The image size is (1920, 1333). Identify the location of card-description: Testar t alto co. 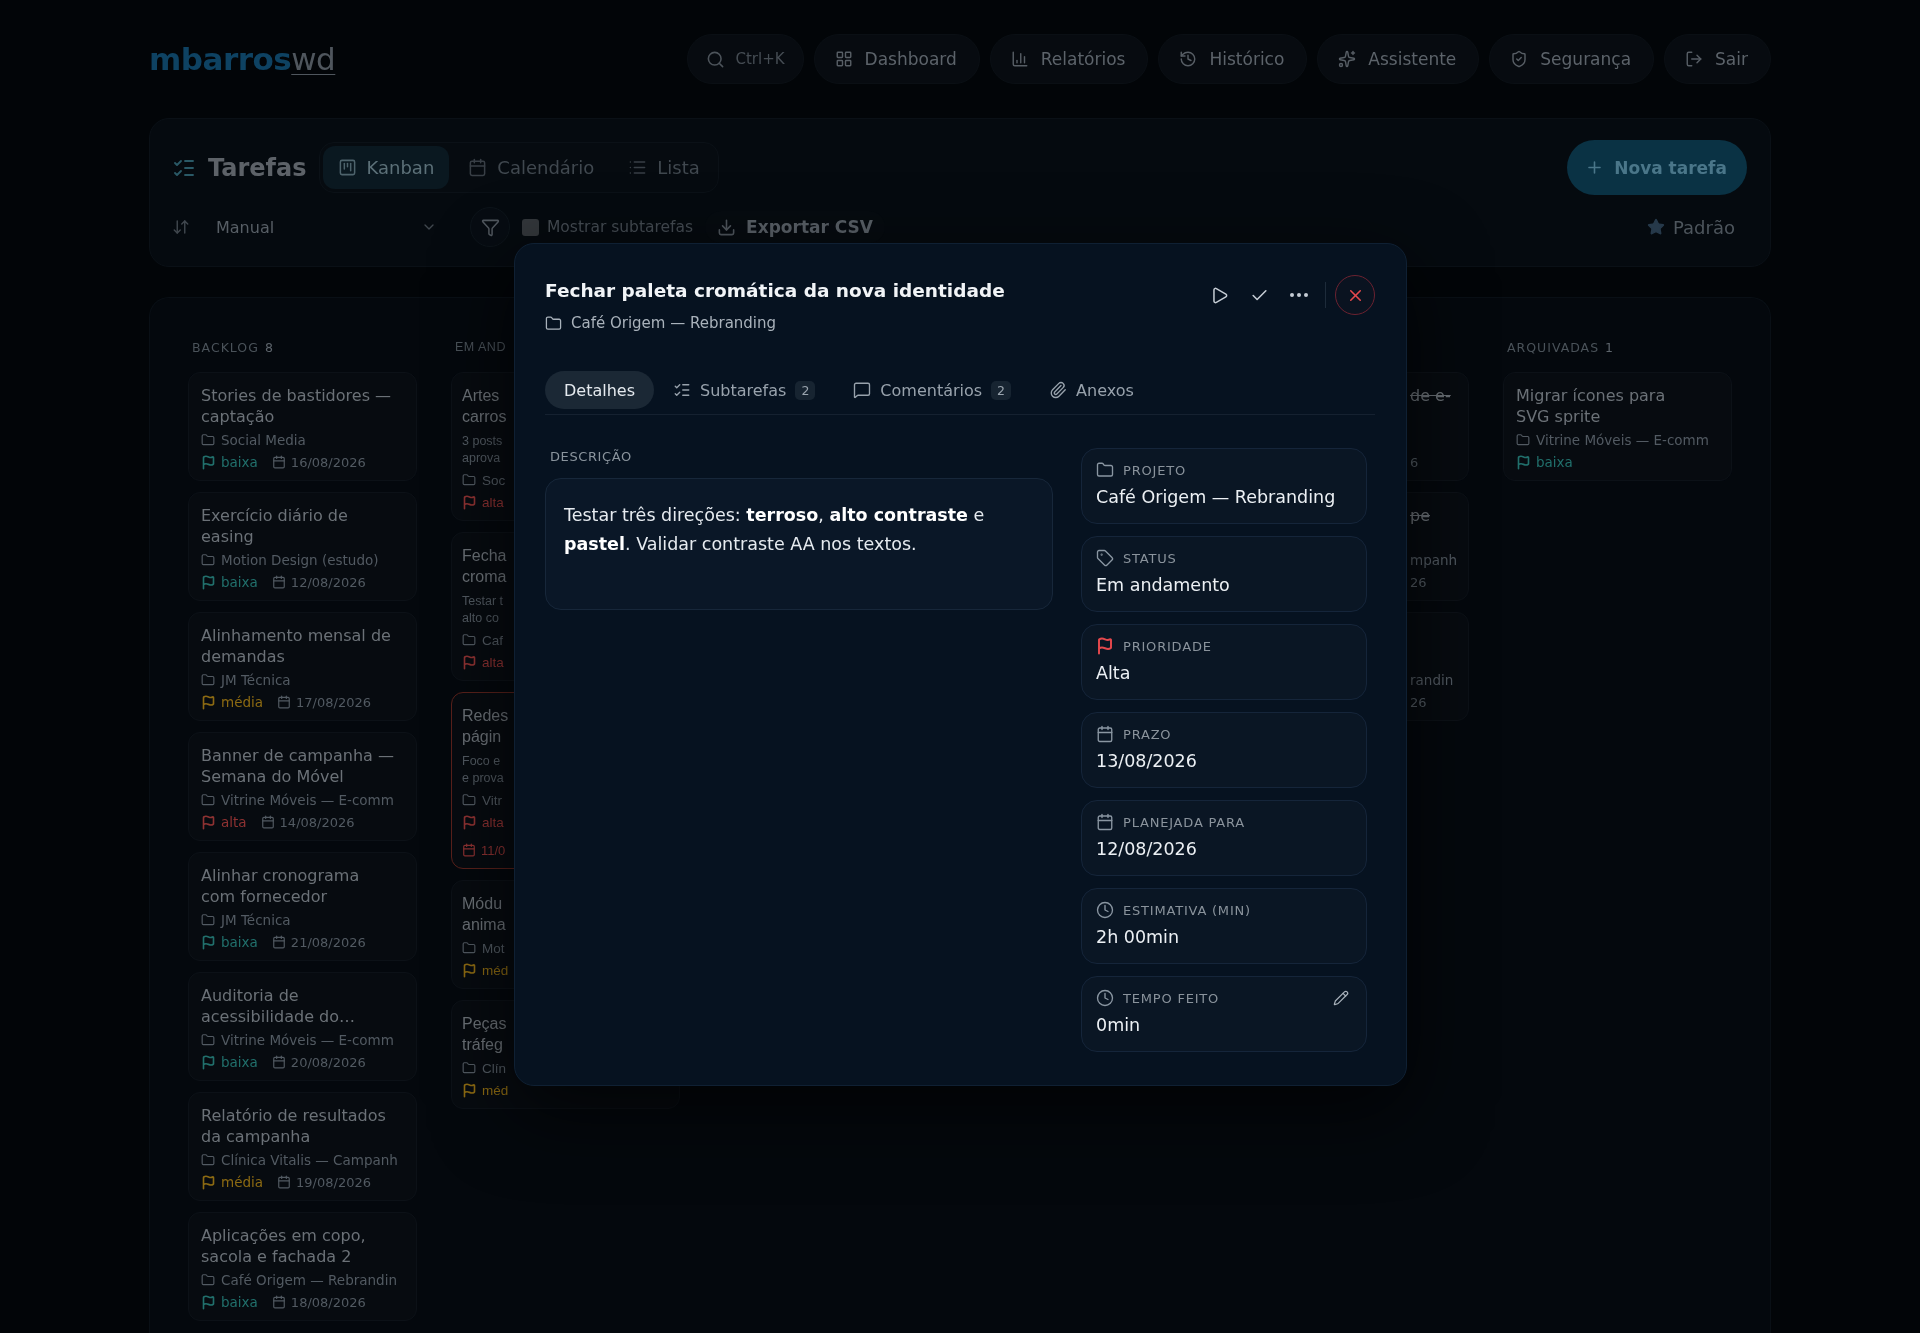
(482, 610).